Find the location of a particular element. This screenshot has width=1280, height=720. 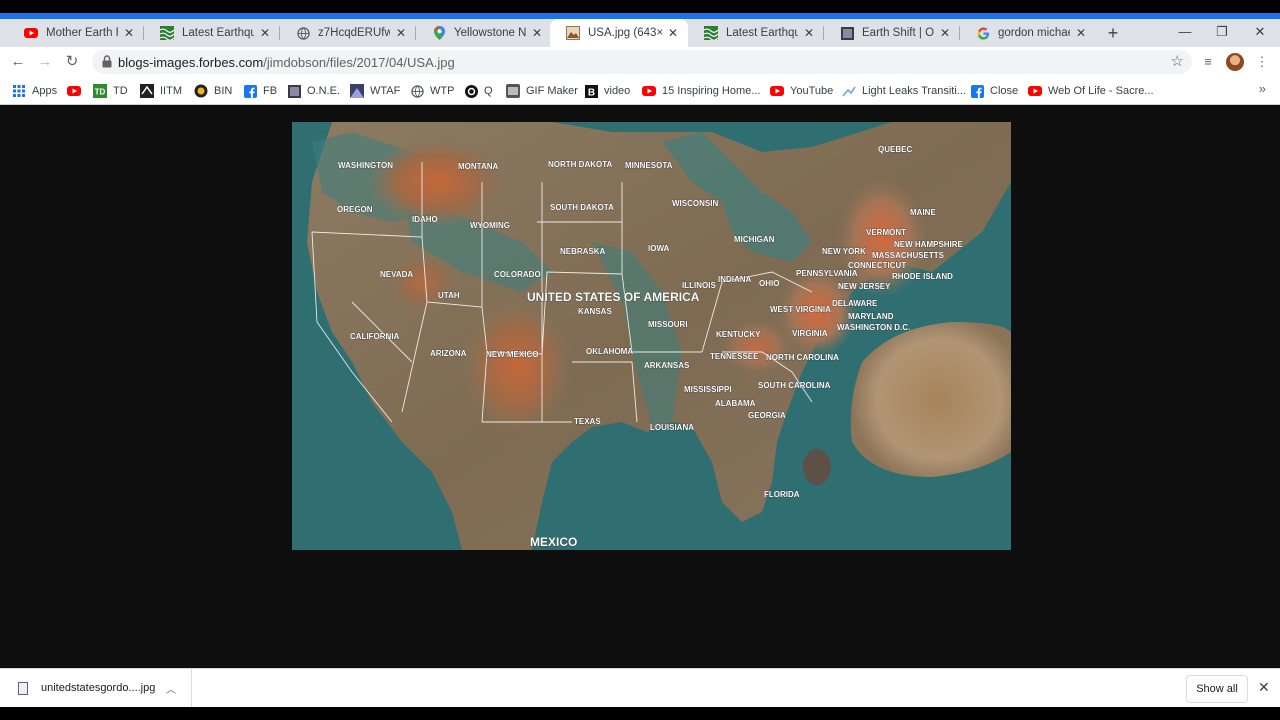

bookmark-iitm: IITM is located at coordinates (161, 91).